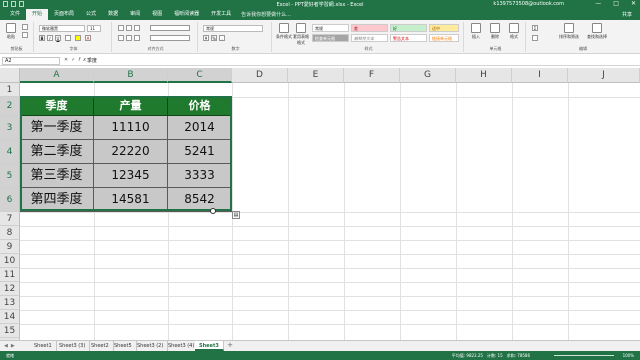  Describe the element at coordinates (476, 33) in the screenshot. I see `insert-button: 插入` at that location.